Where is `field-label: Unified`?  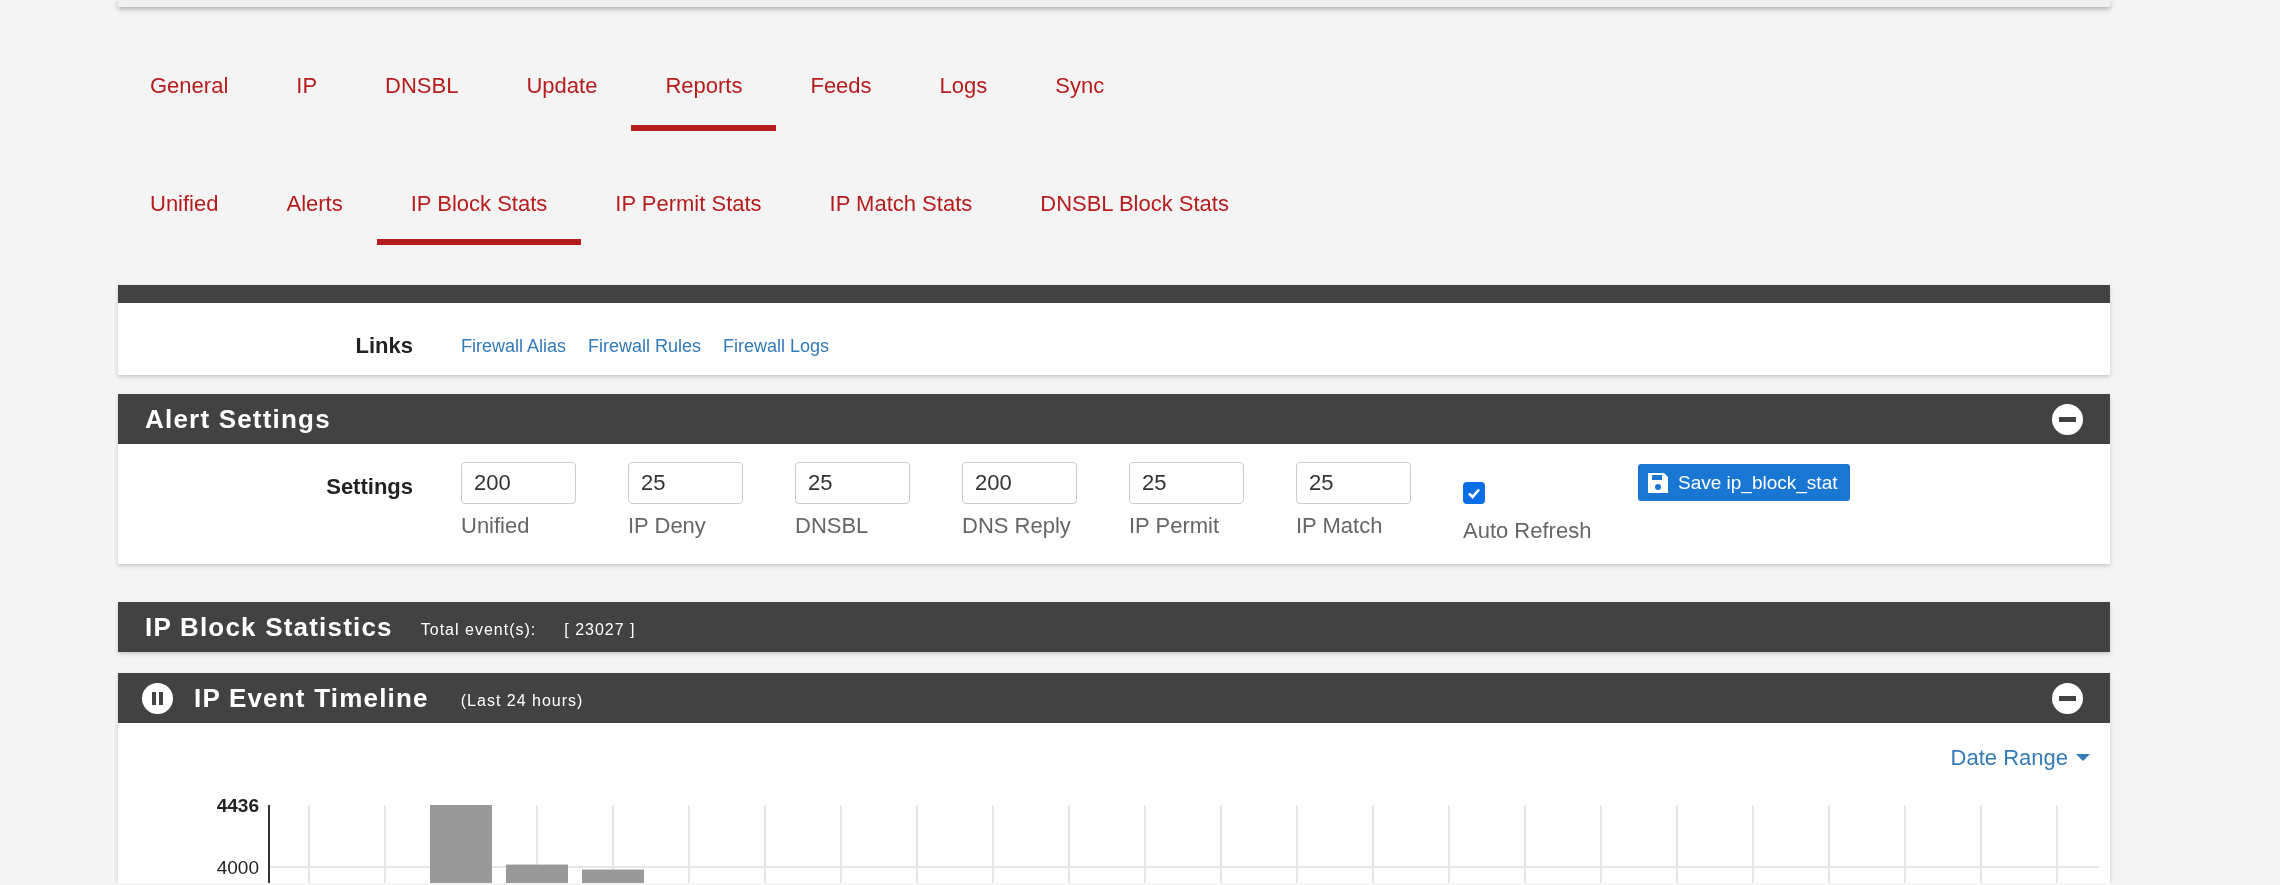 field-label: Unified is located at coordinates (496, 526).